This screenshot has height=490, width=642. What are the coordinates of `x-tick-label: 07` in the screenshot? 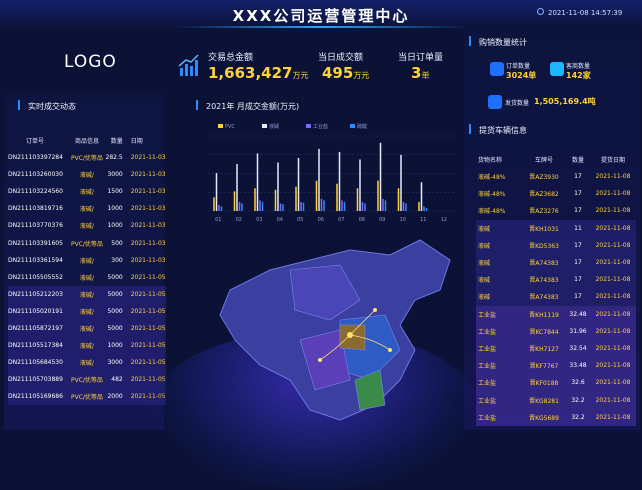 It's located at (341, 220).